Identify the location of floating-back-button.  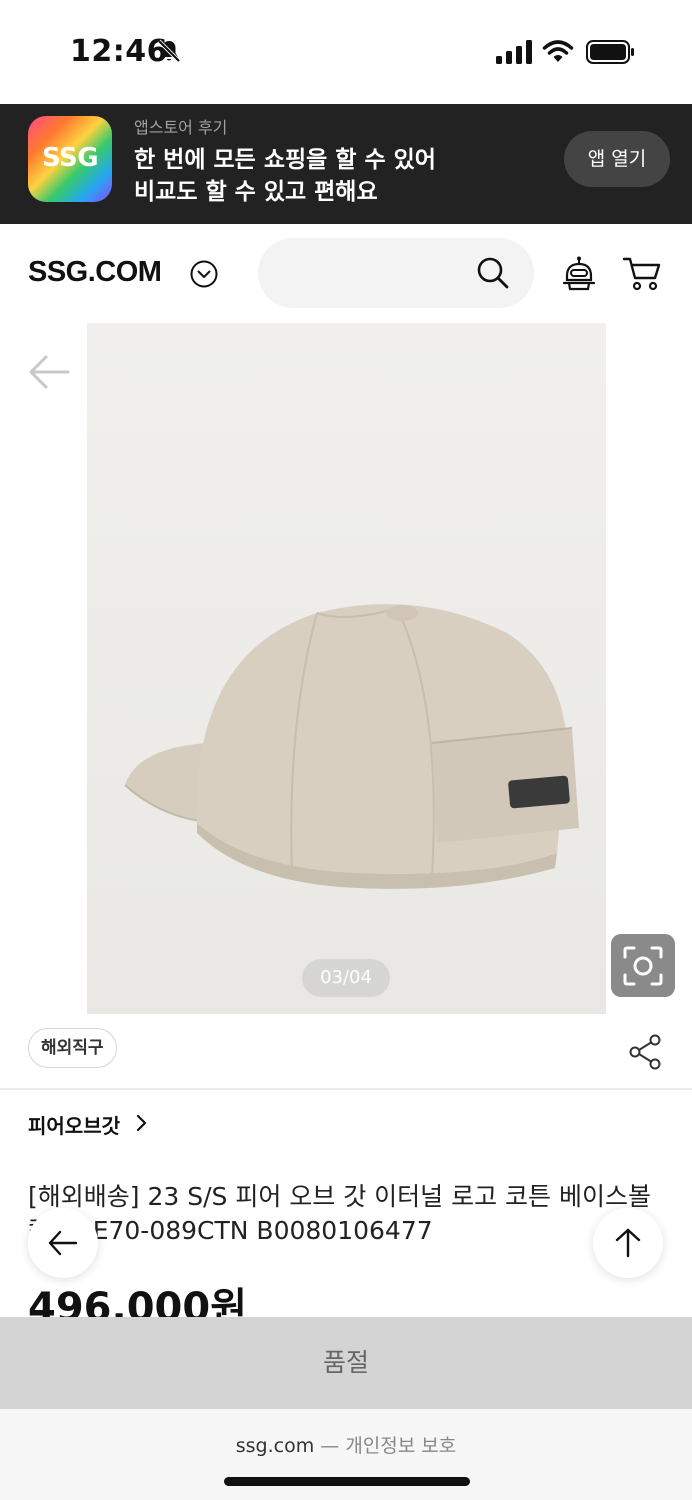
(63, 1243).